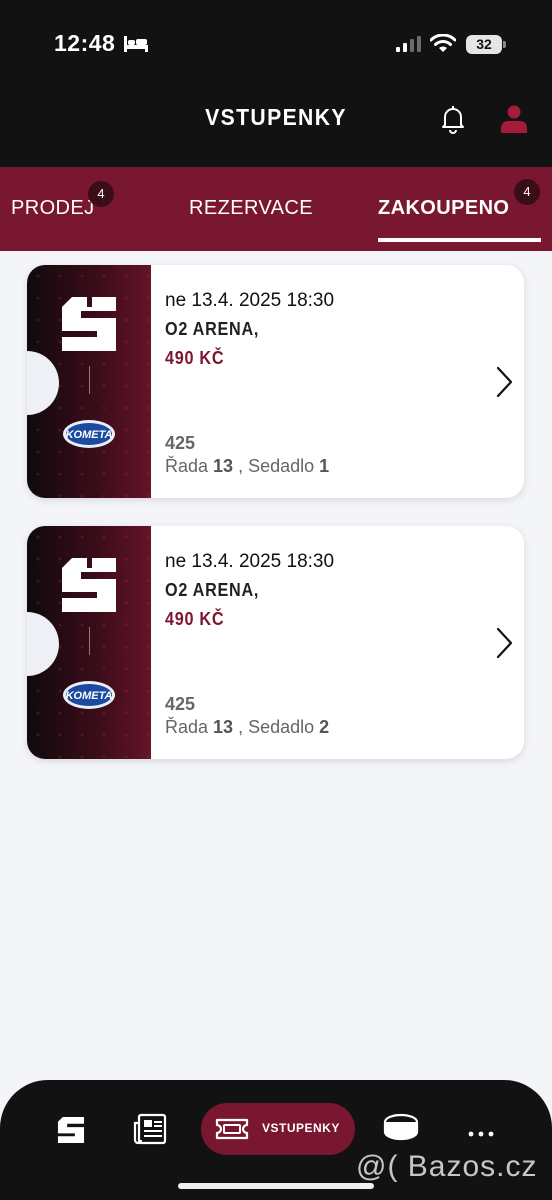 This screenshot has width=552, height=1200. What do you see at coordinates (443, 208) in the screenshot?
I see `tab-zakoupeno: ZAKOUPENO` at bounding box center [443, 208].